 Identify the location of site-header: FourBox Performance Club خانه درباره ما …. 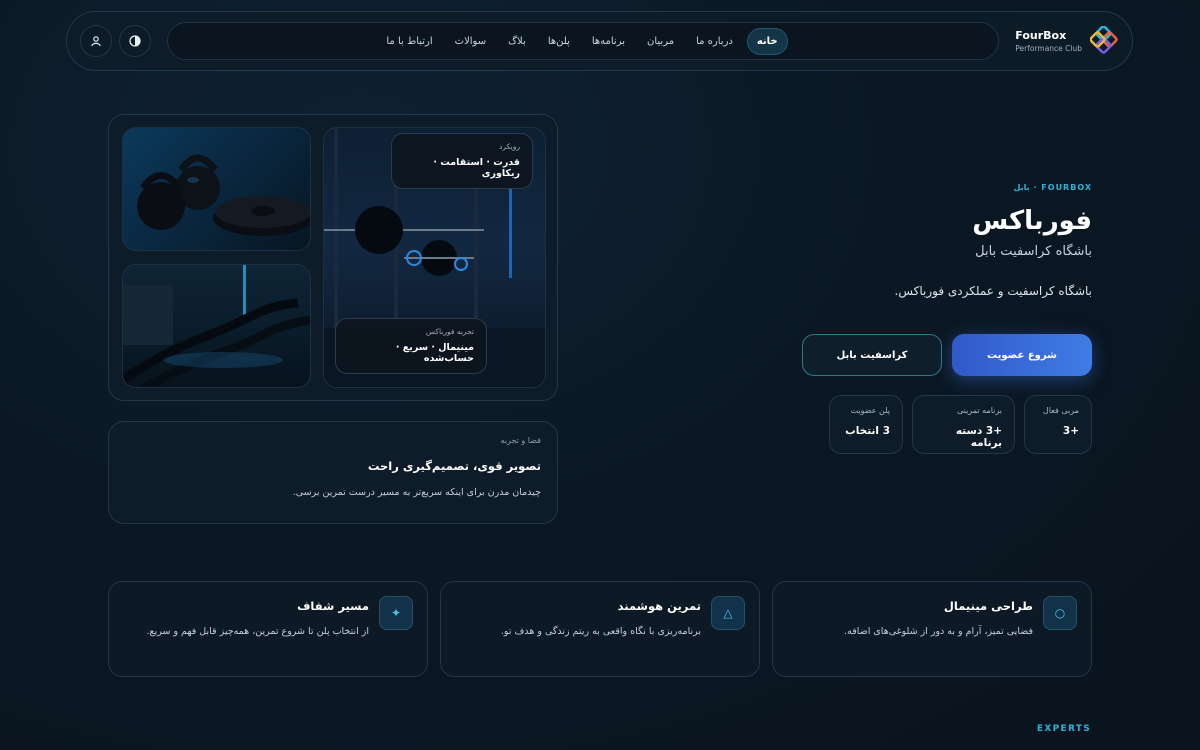
(599, 41).